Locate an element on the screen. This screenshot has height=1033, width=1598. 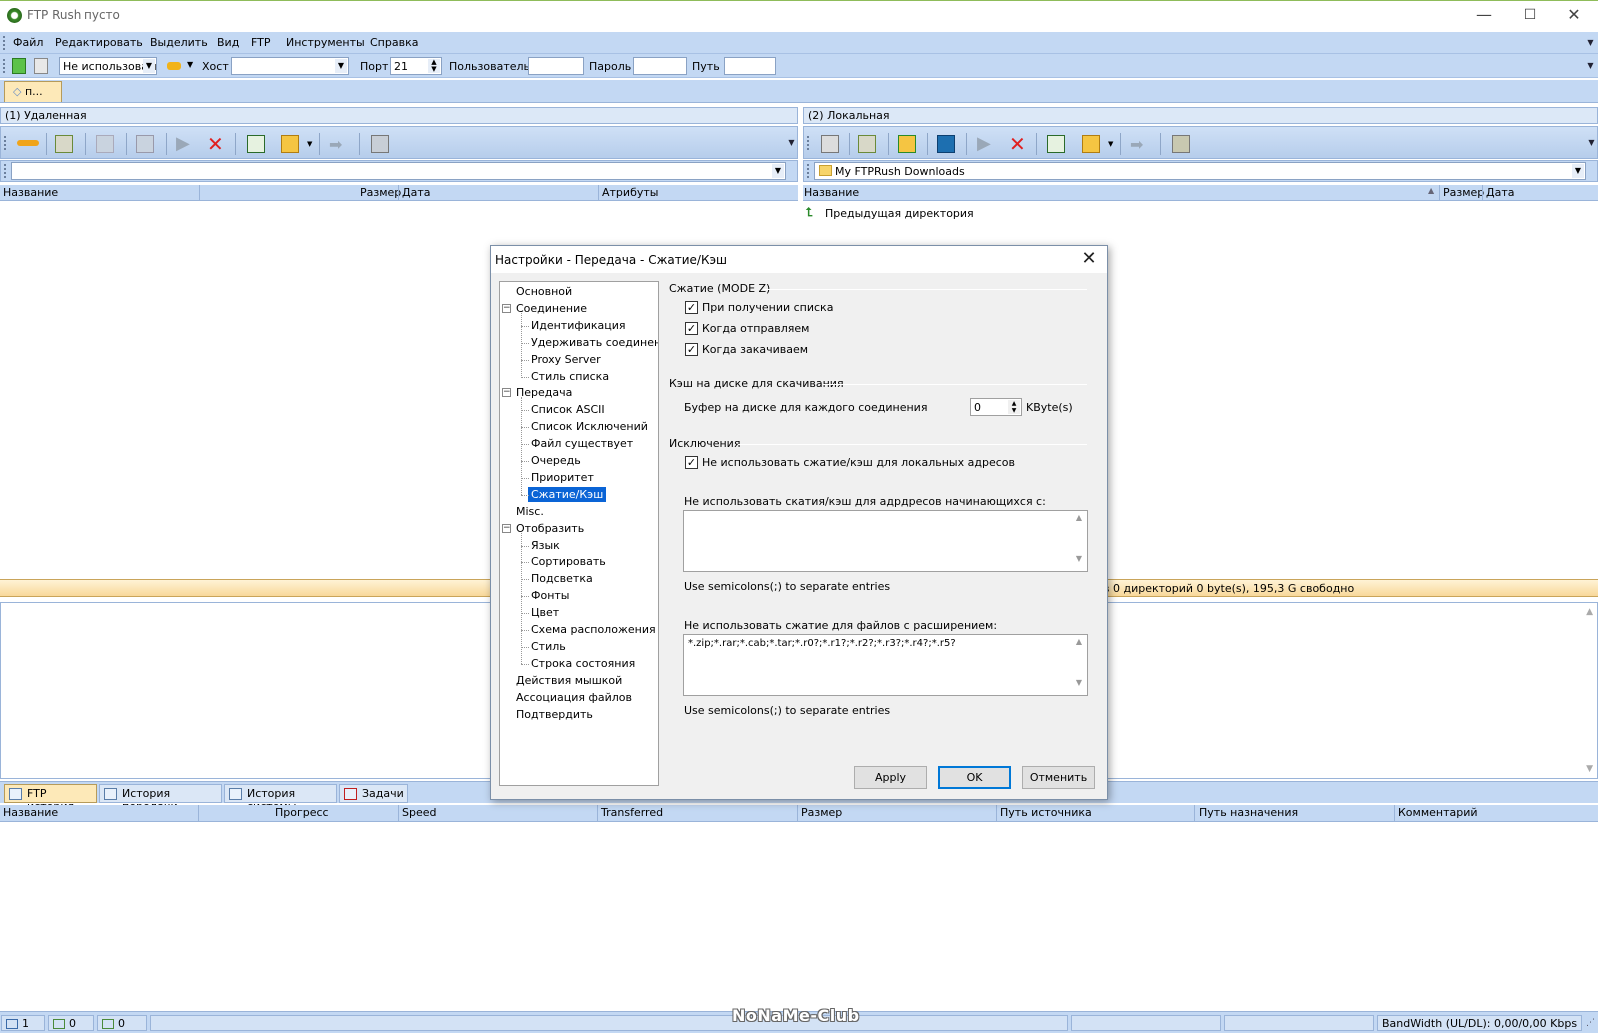
menu-overflow-icon: ▼ is located at coordinates (1590, 43).